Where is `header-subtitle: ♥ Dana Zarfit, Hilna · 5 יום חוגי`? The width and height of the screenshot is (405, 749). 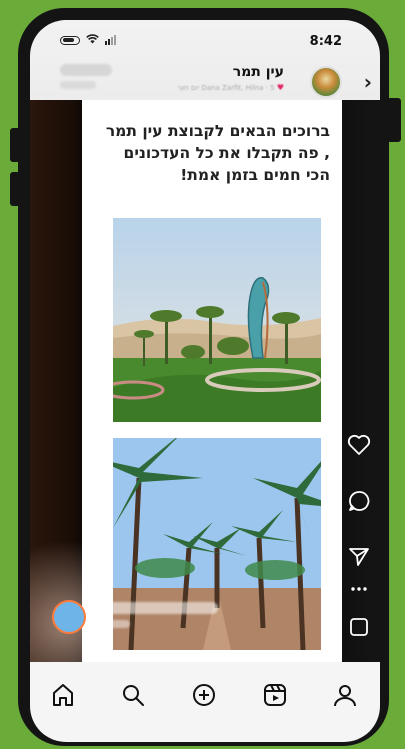
header-subtitle: ♥ Dana Zarfit, Hilna · 5 יום חוגי is located at coordinates (230, 87).